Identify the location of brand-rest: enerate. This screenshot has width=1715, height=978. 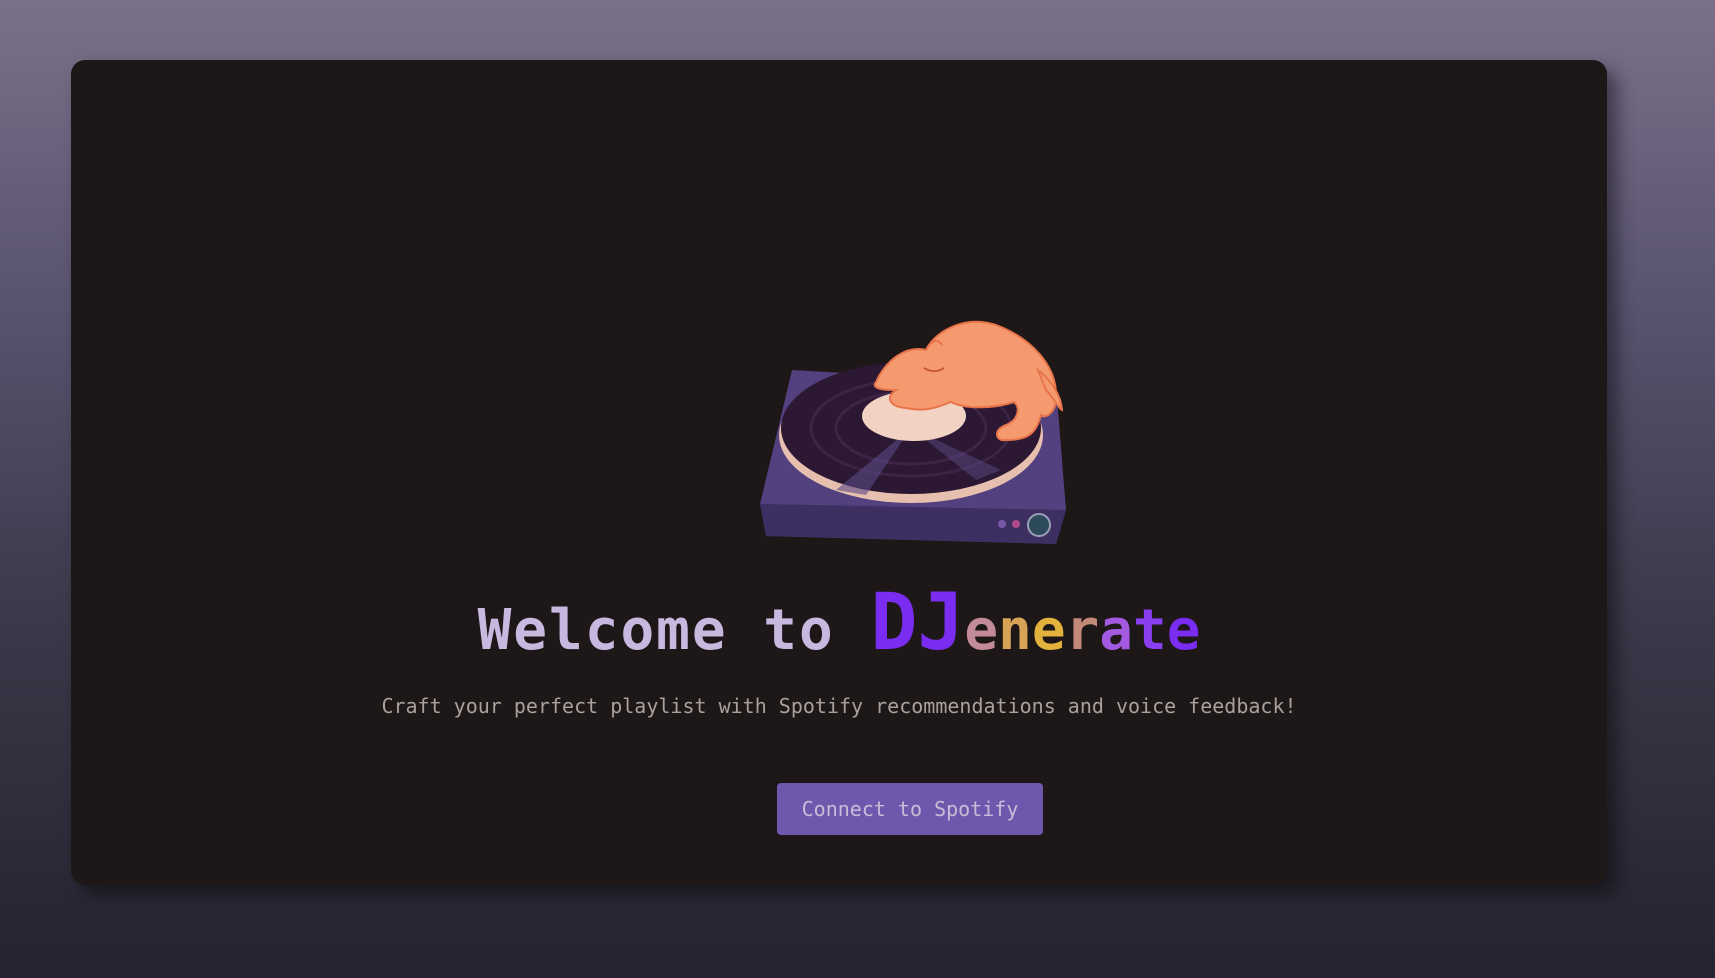
(1082, 631).